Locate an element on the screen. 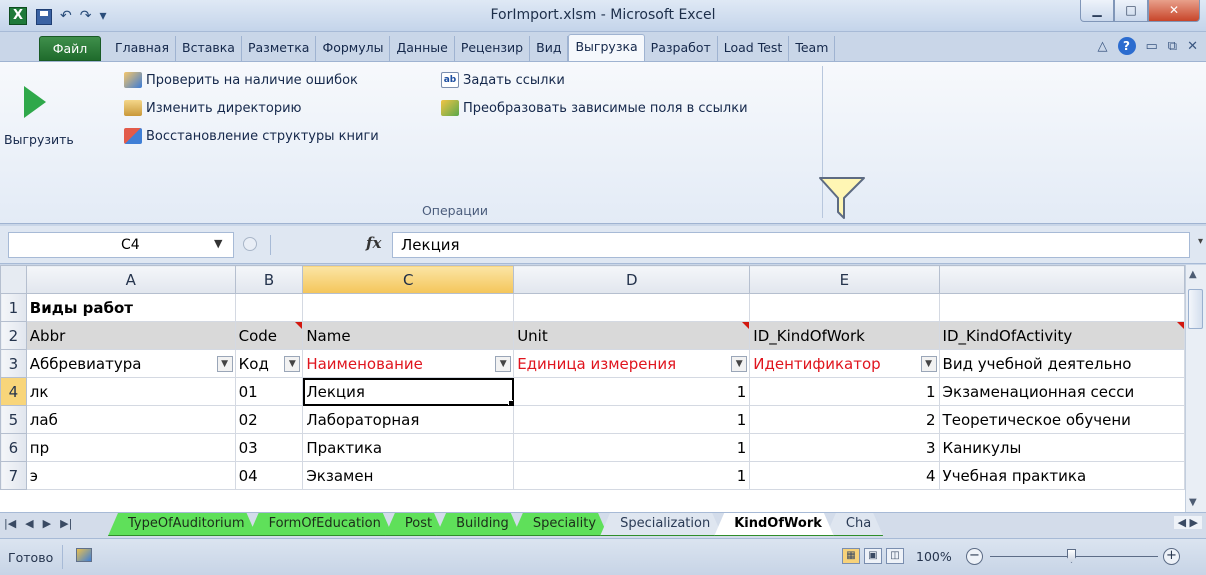 The height and width of the screenshot is (575, 1206). tab-home: Главная is located at coordinates (142, 48).